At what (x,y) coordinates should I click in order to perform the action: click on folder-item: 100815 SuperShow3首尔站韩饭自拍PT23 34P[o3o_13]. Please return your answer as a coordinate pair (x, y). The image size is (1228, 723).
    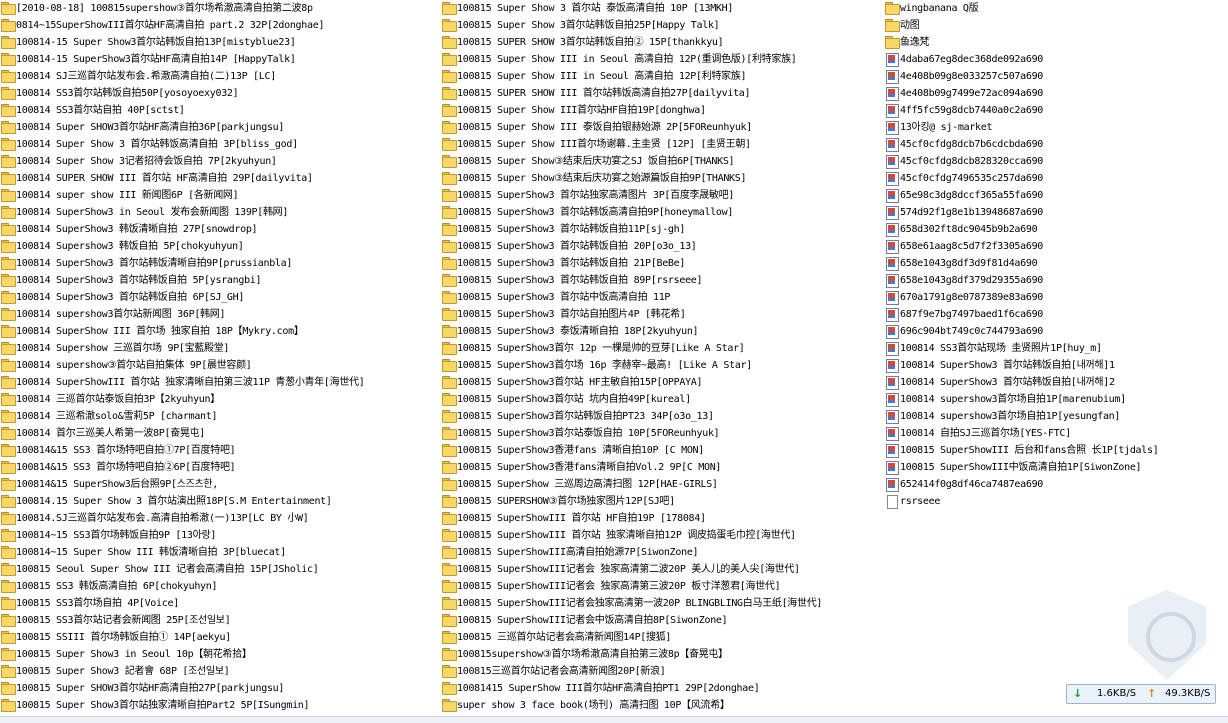
    Looking at the image, I should click on (662, 416).